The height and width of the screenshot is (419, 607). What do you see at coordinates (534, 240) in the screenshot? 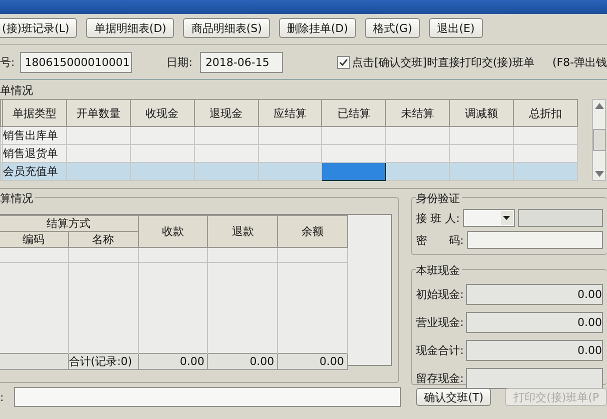
I see `password-field` at bounding box center [534, 240].